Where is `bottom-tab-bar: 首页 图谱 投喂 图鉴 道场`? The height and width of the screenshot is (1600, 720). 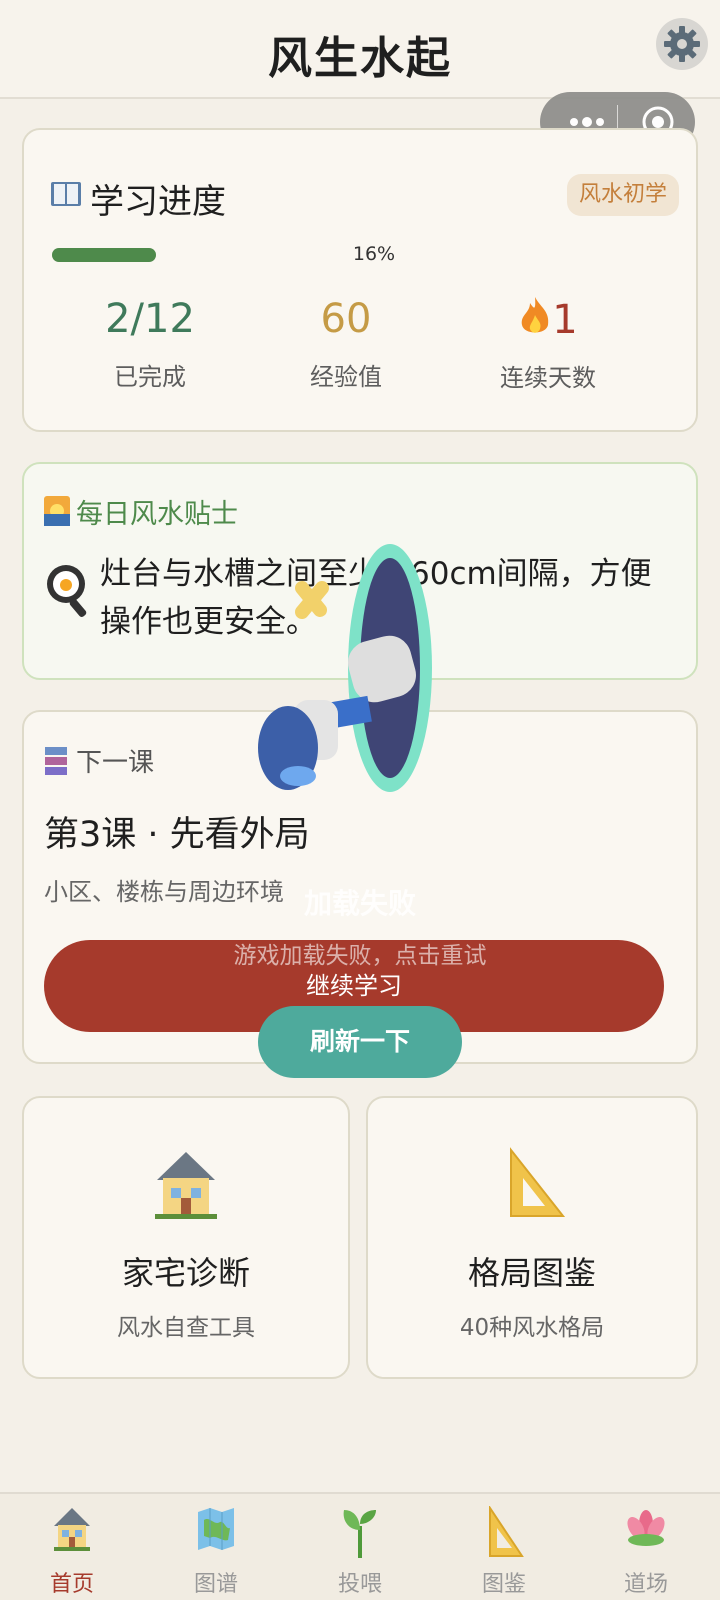 bottom-tab-bar: 首页 图谱 投喂 图鉴 道场 is located at coordinates (360, 1546).